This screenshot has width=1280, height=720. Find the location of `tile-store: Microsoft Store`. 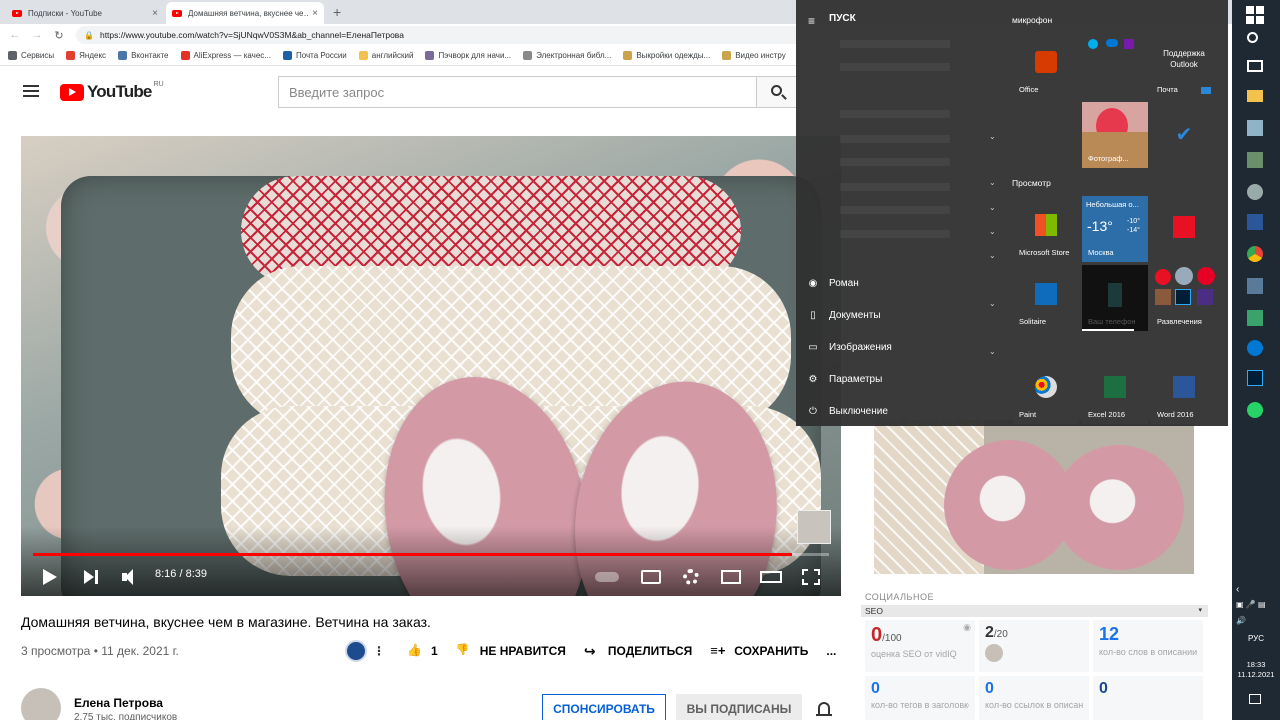

tile-store: Microsoft Store is located at coordinates (1046, 229).